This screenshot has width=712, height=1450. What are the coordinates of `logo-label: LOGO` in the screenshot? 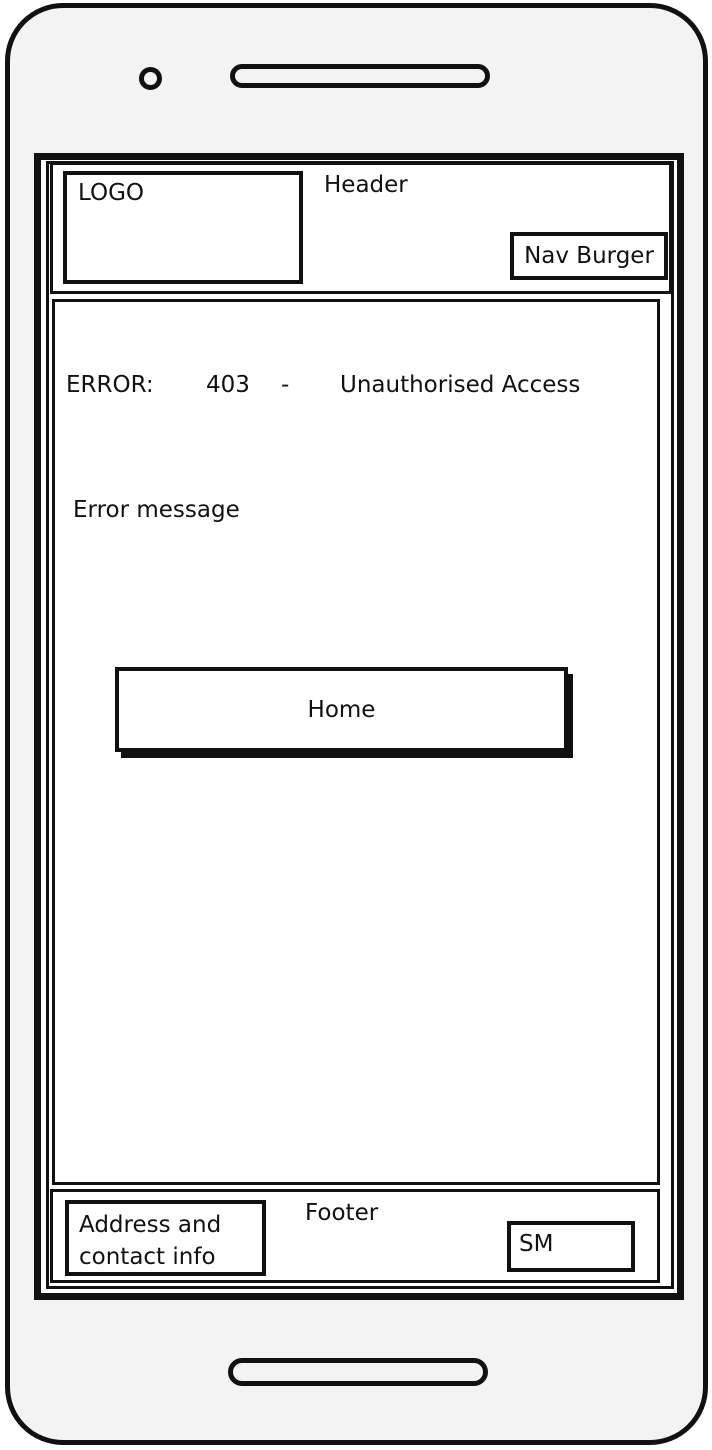 It's located at (111, 193).